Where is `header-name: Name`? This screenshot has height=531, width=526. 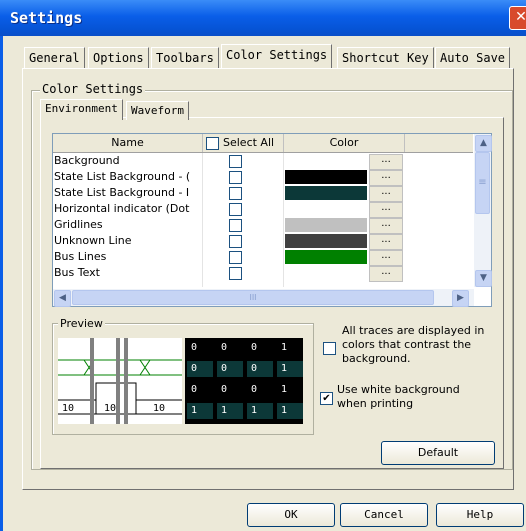 header-name: Name is located at coordinates (128, 143).